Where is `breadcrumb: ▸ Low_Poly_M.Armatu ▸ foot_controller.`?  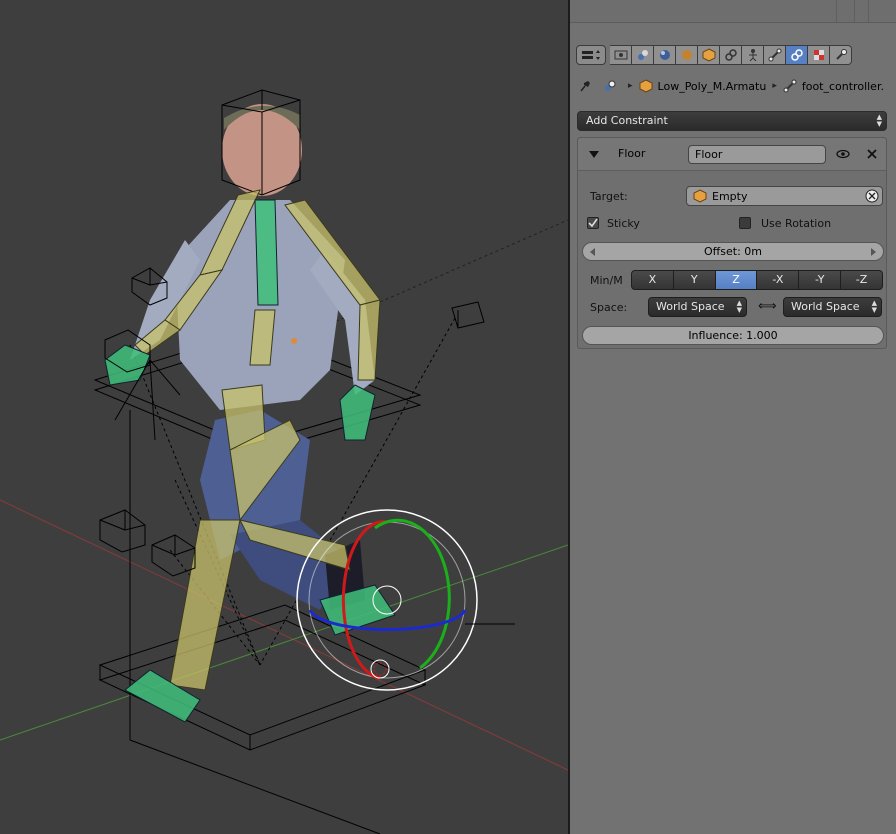 breadcrumb: ▸ Low_Poly_M.Armatu ▸ foot_controller. is located at coordinates (734, 86).